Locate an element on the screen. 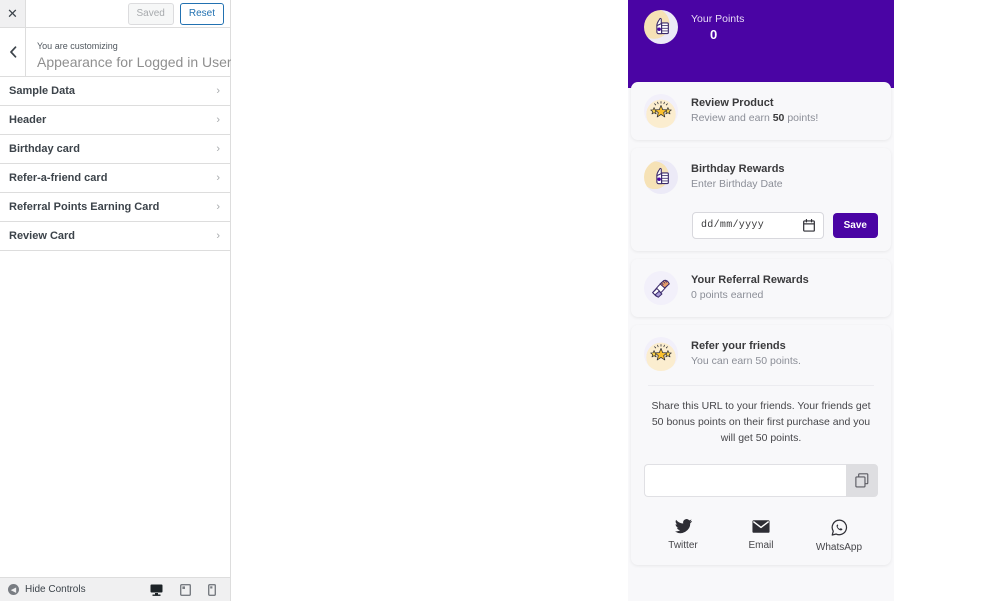 This screenshot has height=601, width=991. share-email-button: Email is located at coordinates (761, 536).